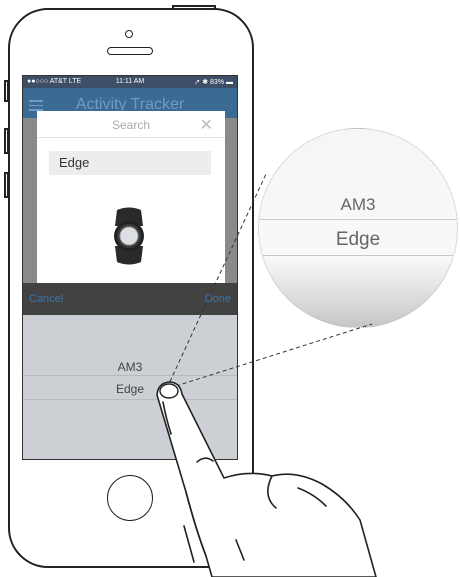  Describe the element at coordinates (274, 355) in the screenshot. I see `callout-line-bottom` at that location.